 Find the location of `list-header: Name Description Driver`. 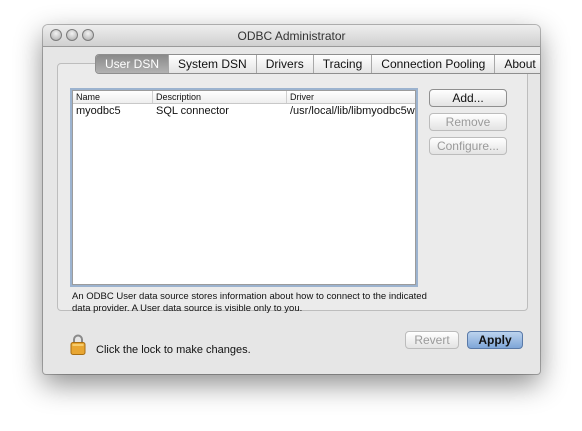

list-header: Name Description Driver is located at coordinates (244, 97).